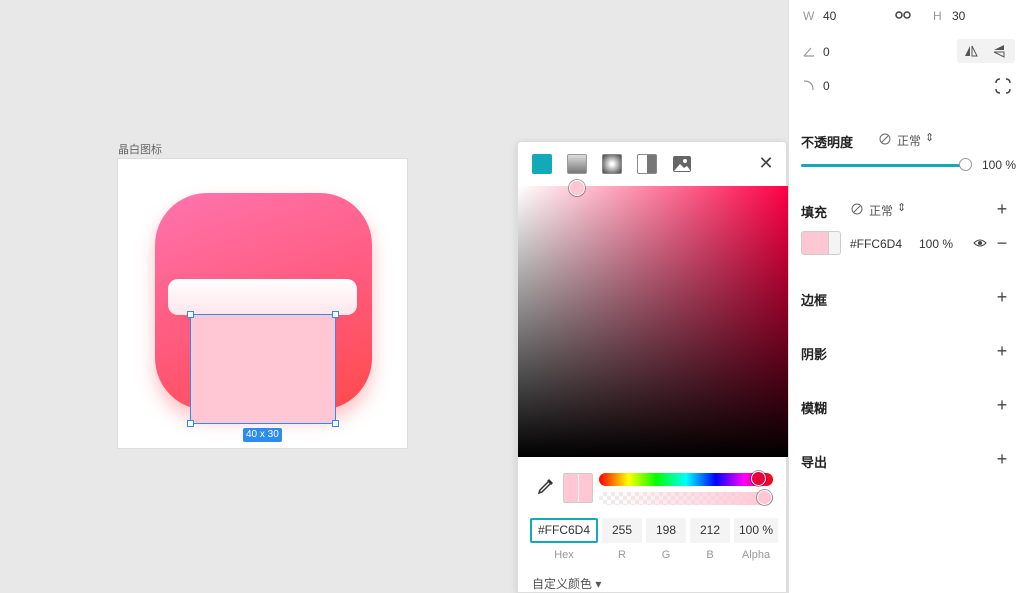 This screenshot has width=1024, height=593. What do you see at coordinates (686, 498) in the screenshot?
I see `alpha-slider` at bounding box center [686, 498].